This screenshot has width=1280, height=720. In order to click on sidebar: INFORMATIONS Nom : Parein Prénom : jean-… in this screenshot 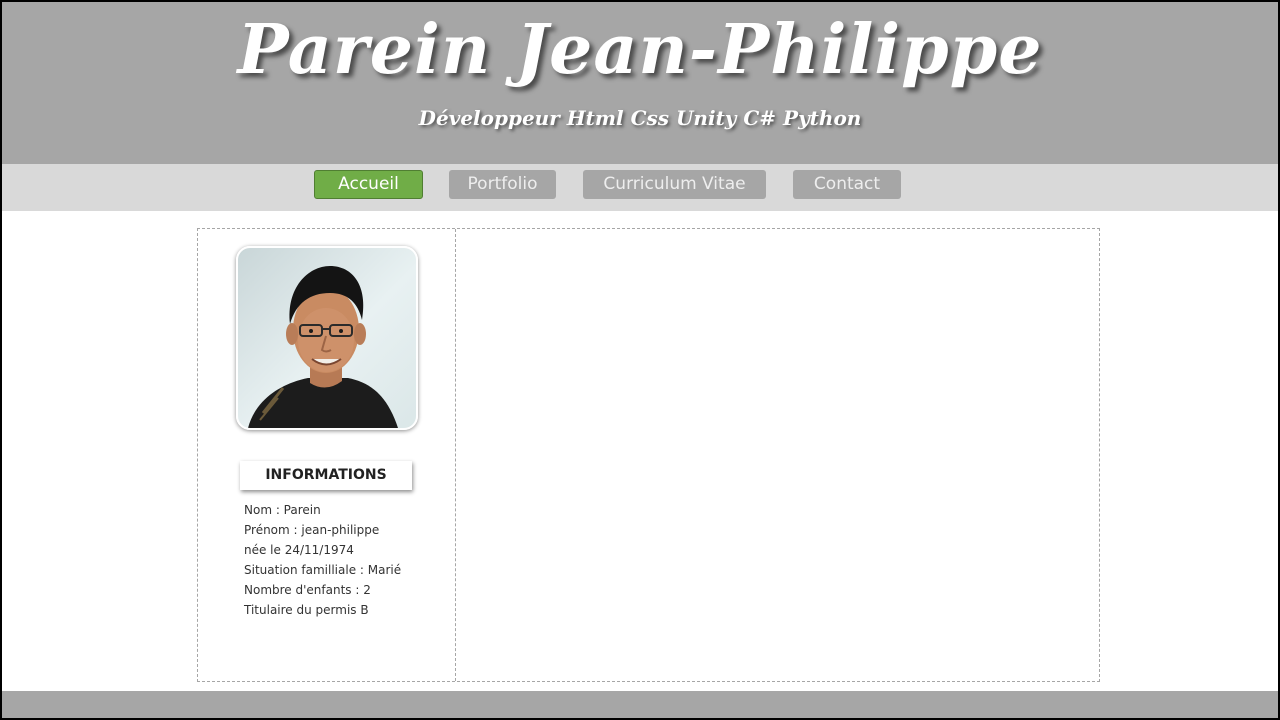, I will do `click(327, 455)`.